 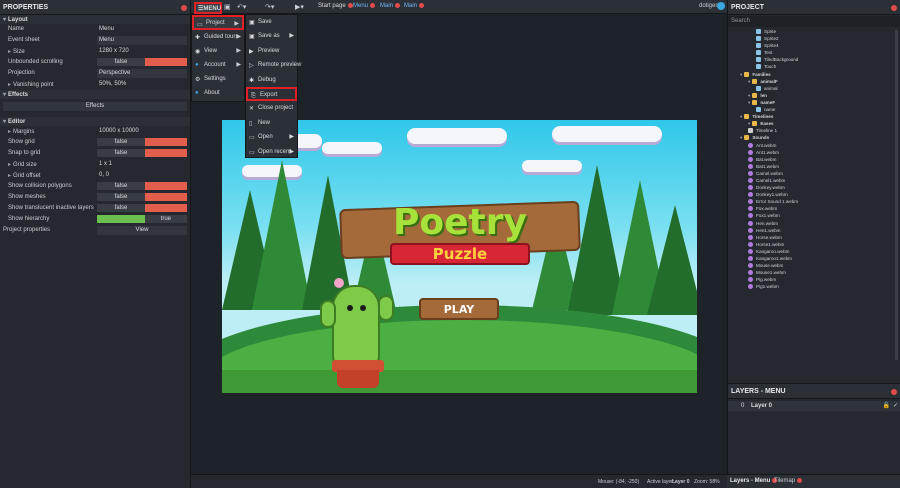 What do you see at coordinates (814, 174) in the screenshot?
I see `tree-item: Camel.webm` at bounding box center [814, 174].